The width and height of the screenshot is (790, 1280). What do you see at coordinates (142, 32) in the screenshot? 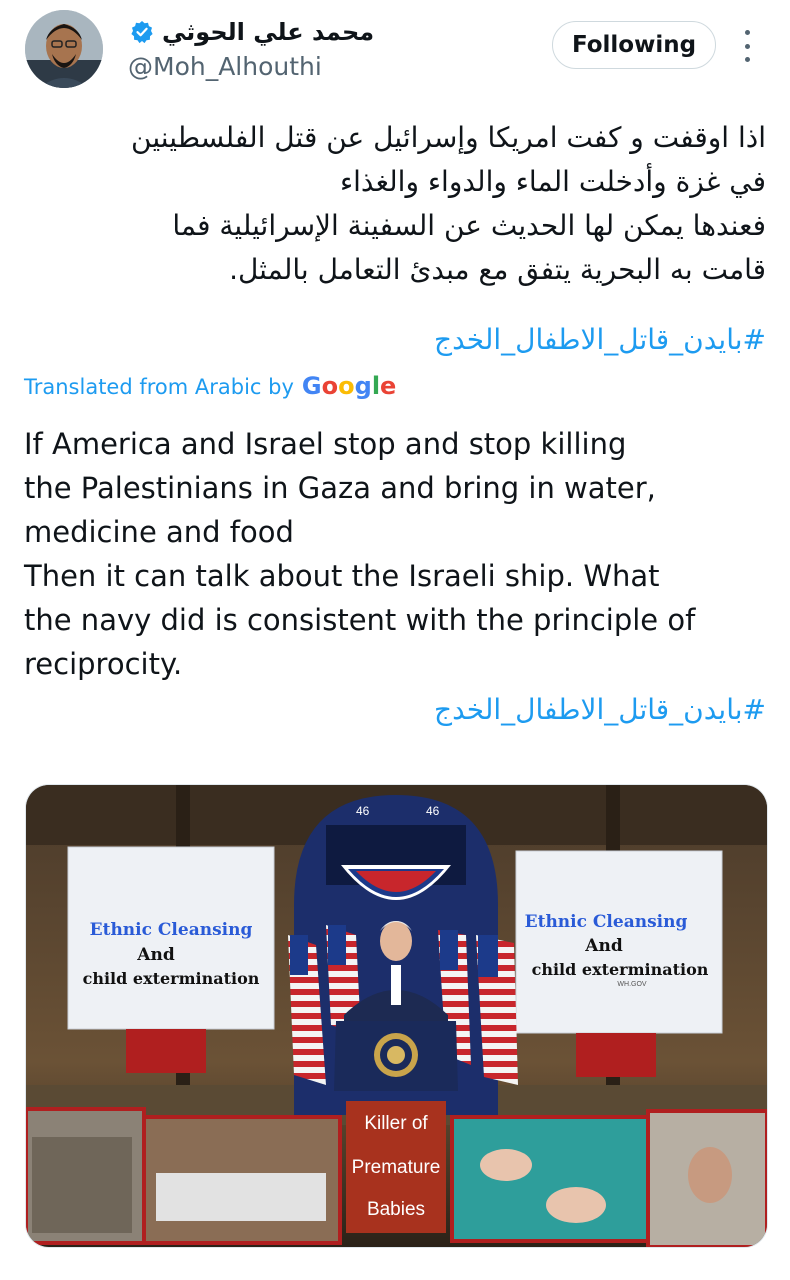
I see `verified-badge-icon` at bounding box center [142, 32].